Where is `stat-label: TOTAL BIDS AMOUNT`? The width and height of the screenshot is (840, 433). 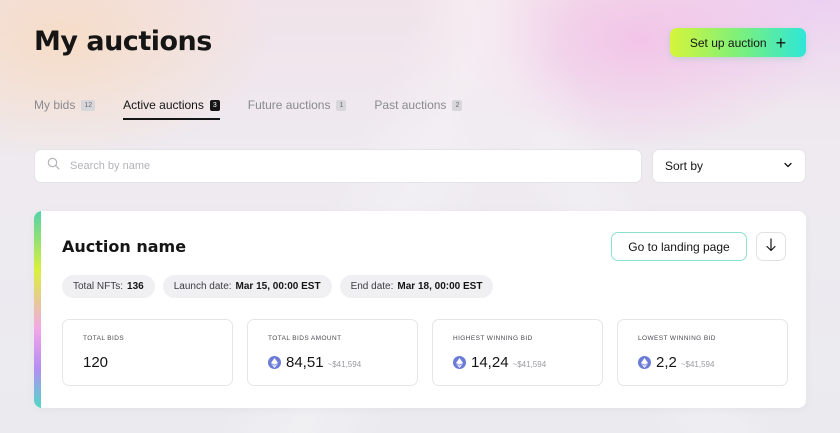 stat-label: TOTAL BIDS AMOUNT is located at coordinates (305, 338).